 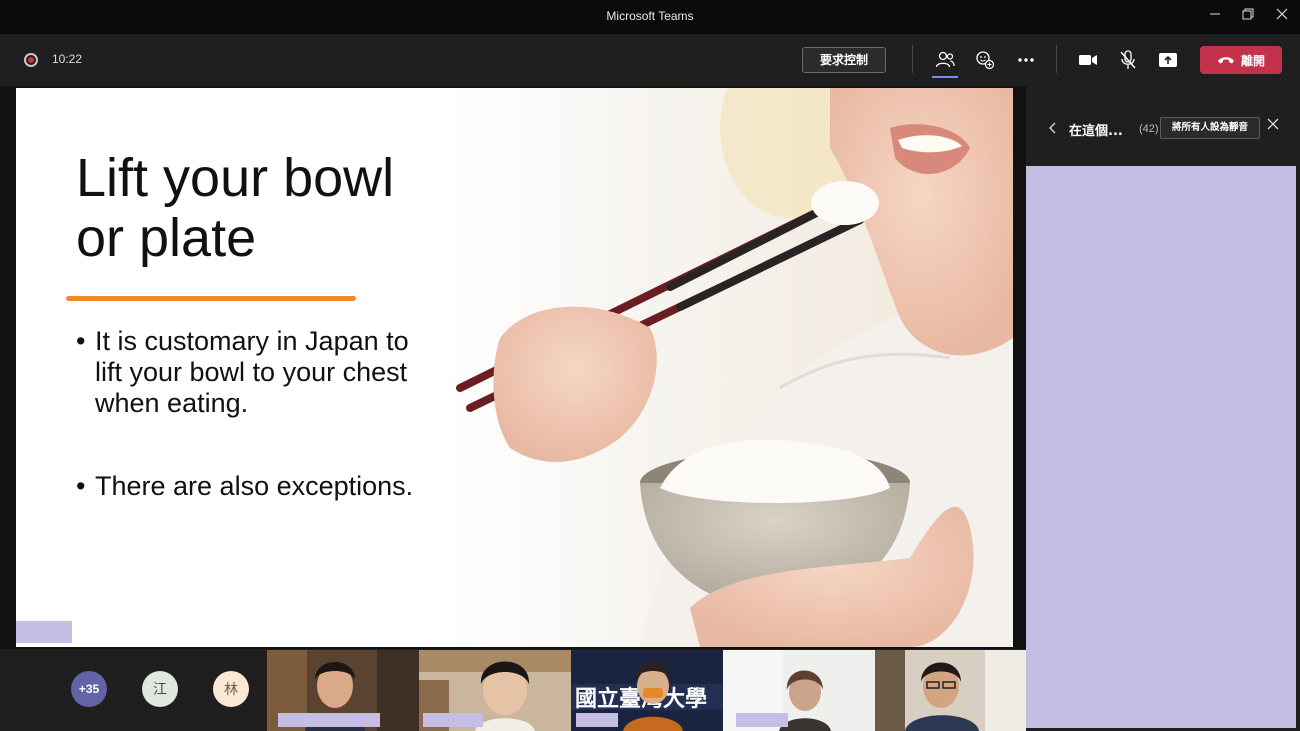 What do you see at coordinates (31, 60) in the screenshot?
I see `record-icon` at bounding box center [31, 60].